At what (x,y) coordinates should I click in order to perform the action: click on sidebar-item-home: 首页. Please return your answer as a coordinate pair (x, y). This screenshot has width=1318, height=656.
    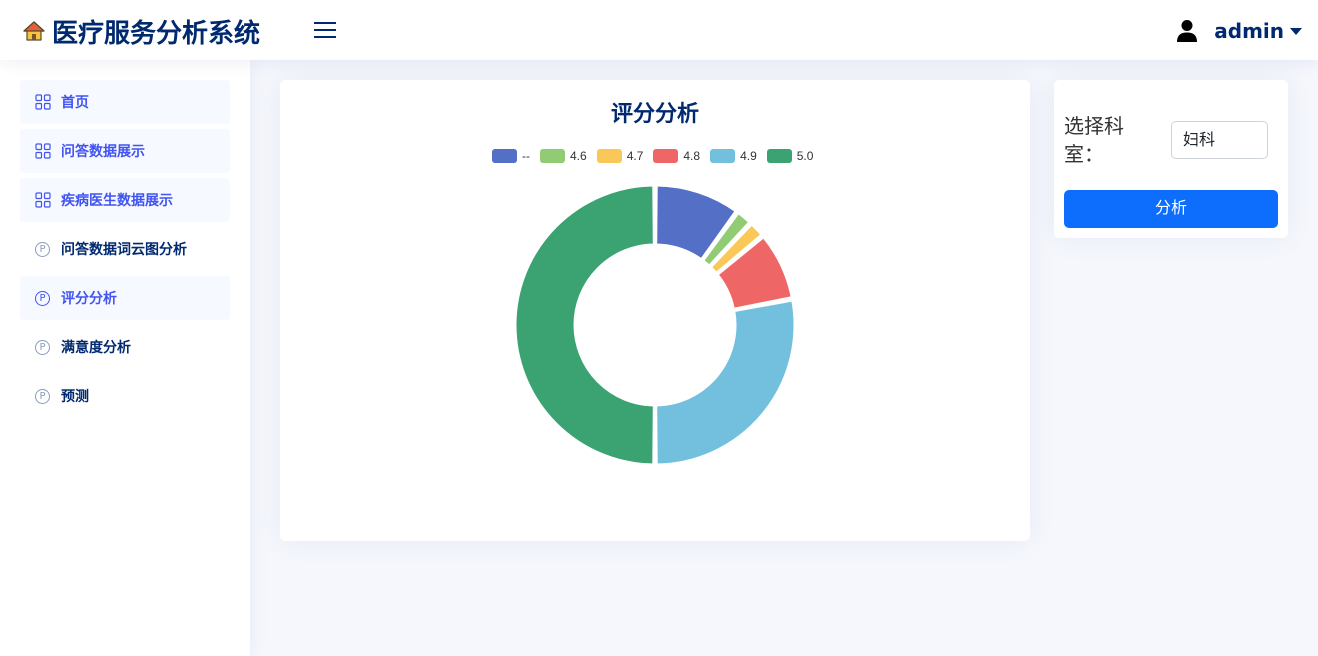
    Looking at the image, I should click on (125, 102).